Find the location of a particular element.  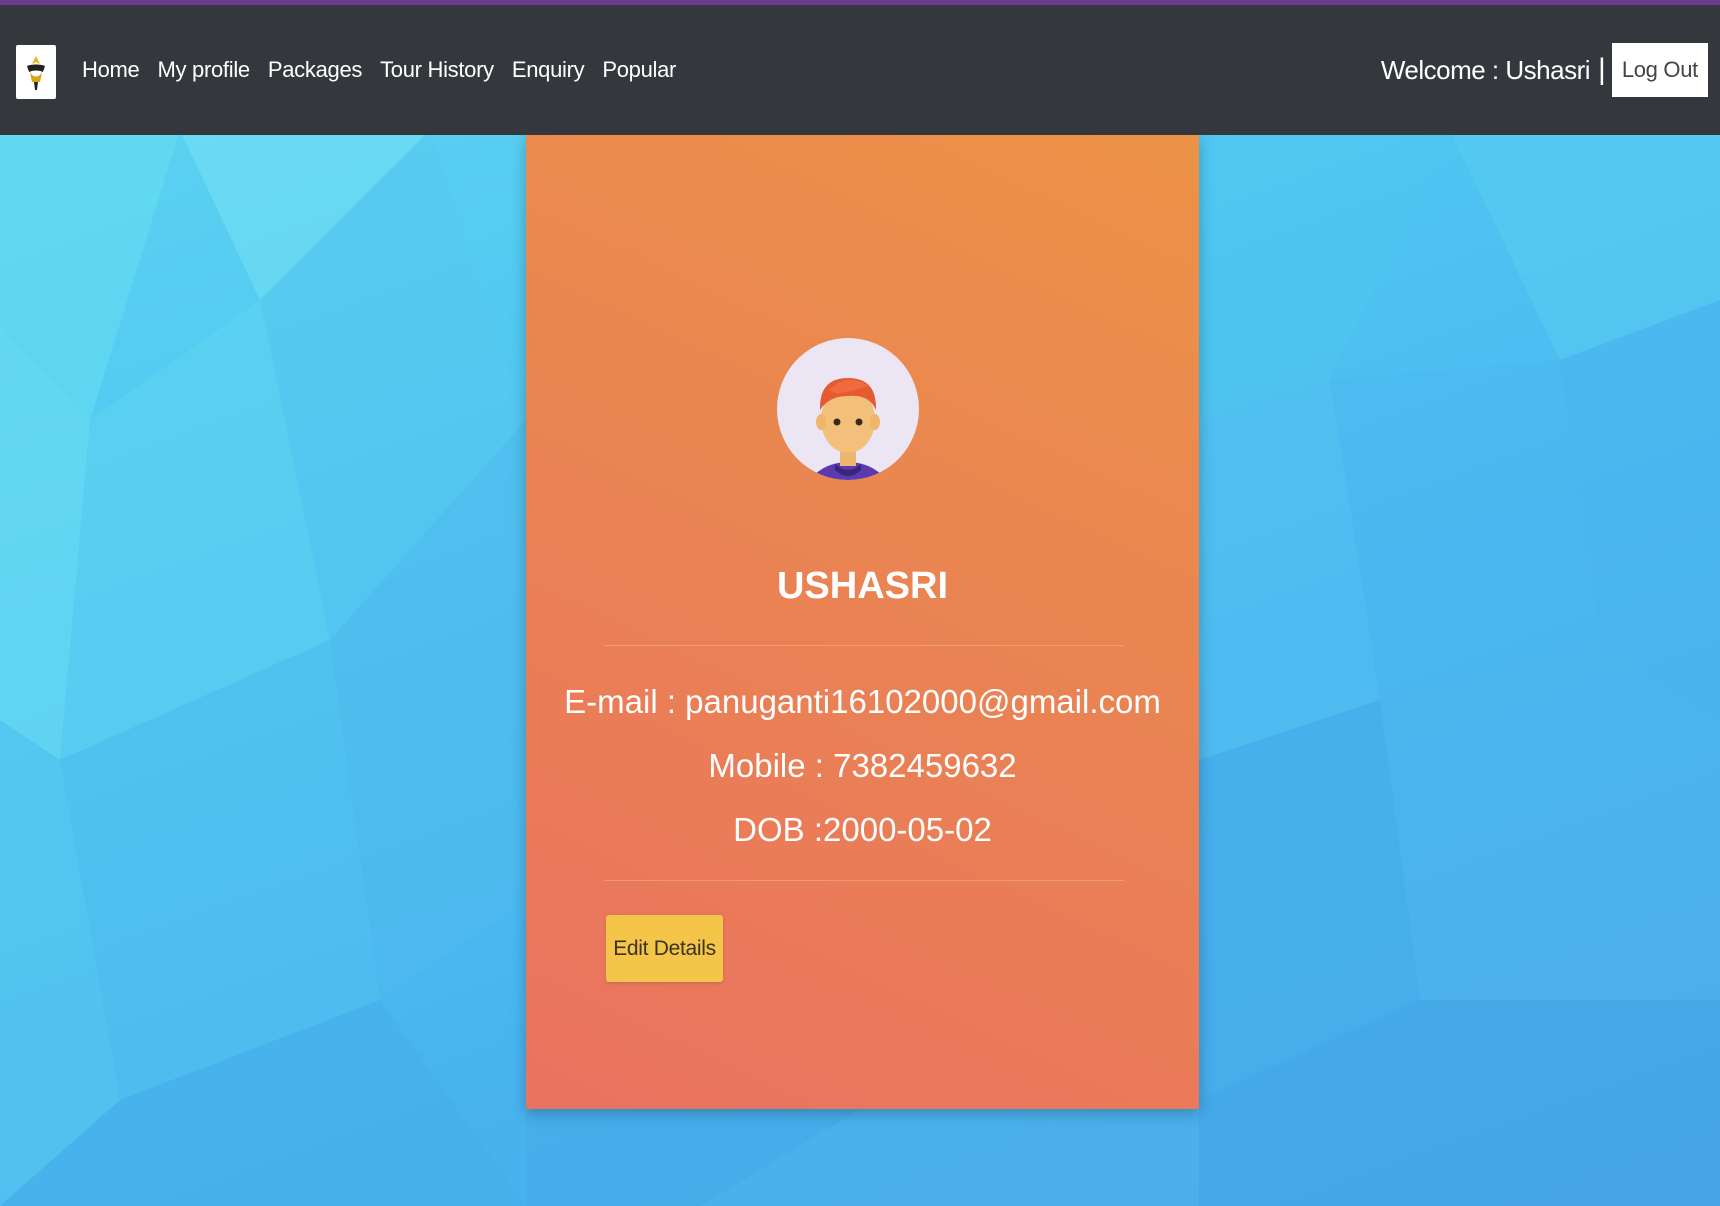

user-avatar-icon is located at coordinates (848, 409).